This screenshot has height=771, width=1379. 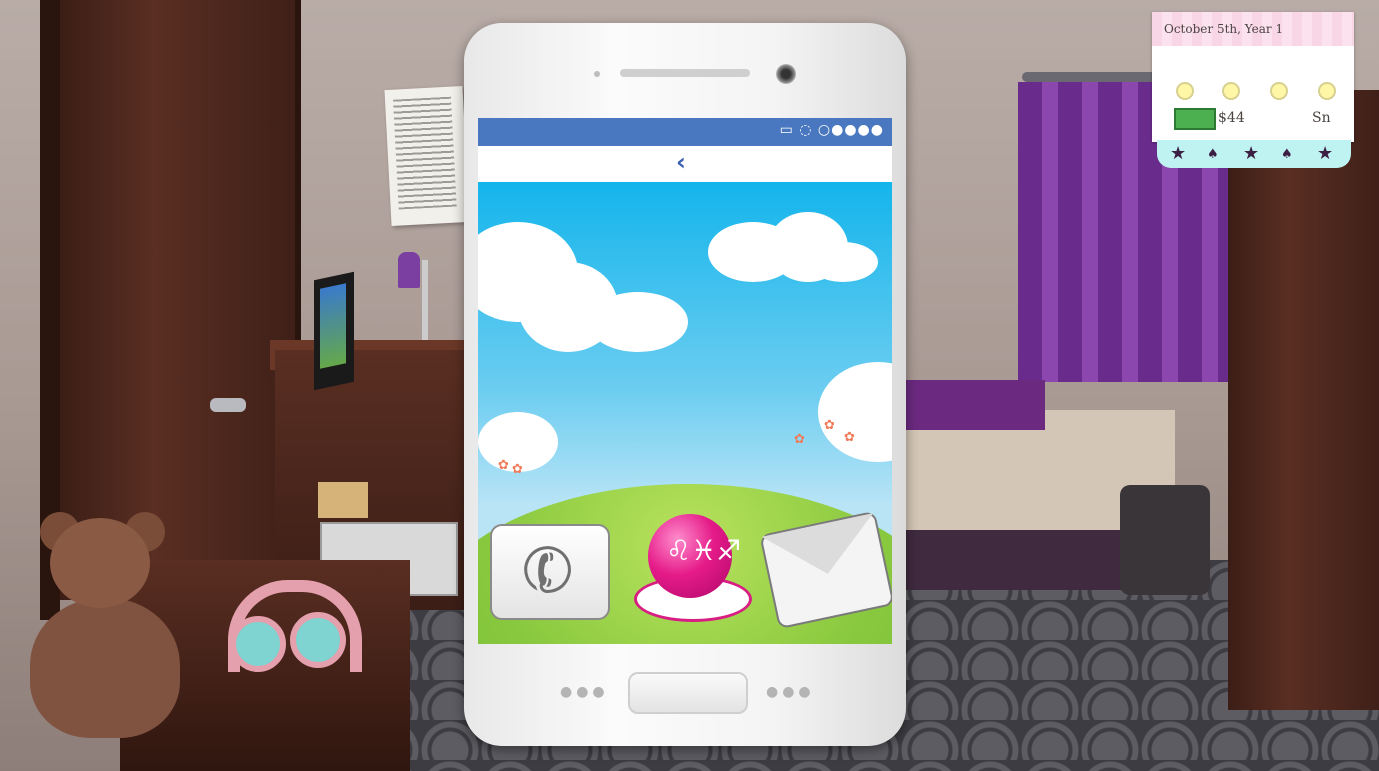 What do you see at coordinates (584, 692) in the screenshot?
I see `nav-dots-left: ●●●` at bounding box center [584, 692].